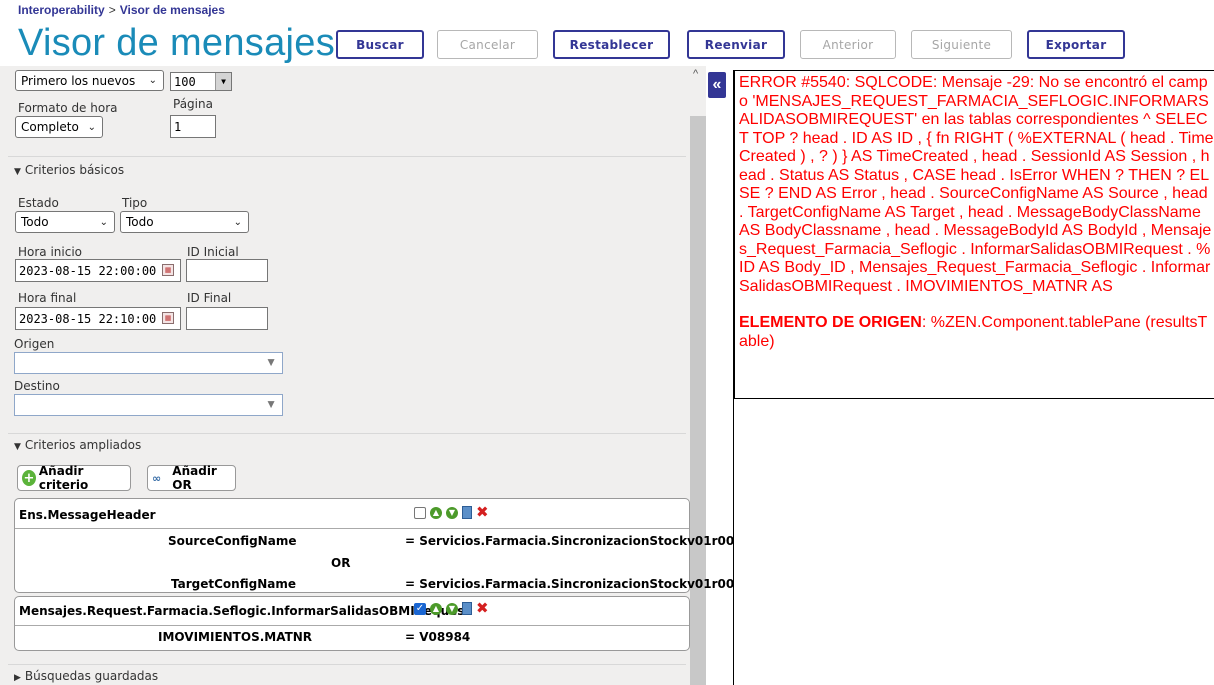 This screenshot has width=1214, height=685. What do you see at coordinates (47, 298) in the screenshot?
I see `hora-final-label: Hora final` at bounding box center [47, 298].